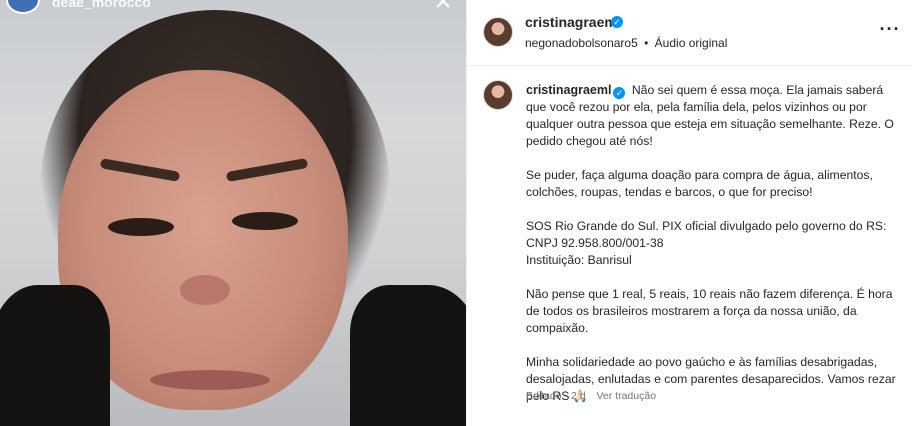 The width and height of the screenshot is (912, 426). Describe the element at coordinates (443, 9) in the screenshot. I see `close-icon: ×` at that location.